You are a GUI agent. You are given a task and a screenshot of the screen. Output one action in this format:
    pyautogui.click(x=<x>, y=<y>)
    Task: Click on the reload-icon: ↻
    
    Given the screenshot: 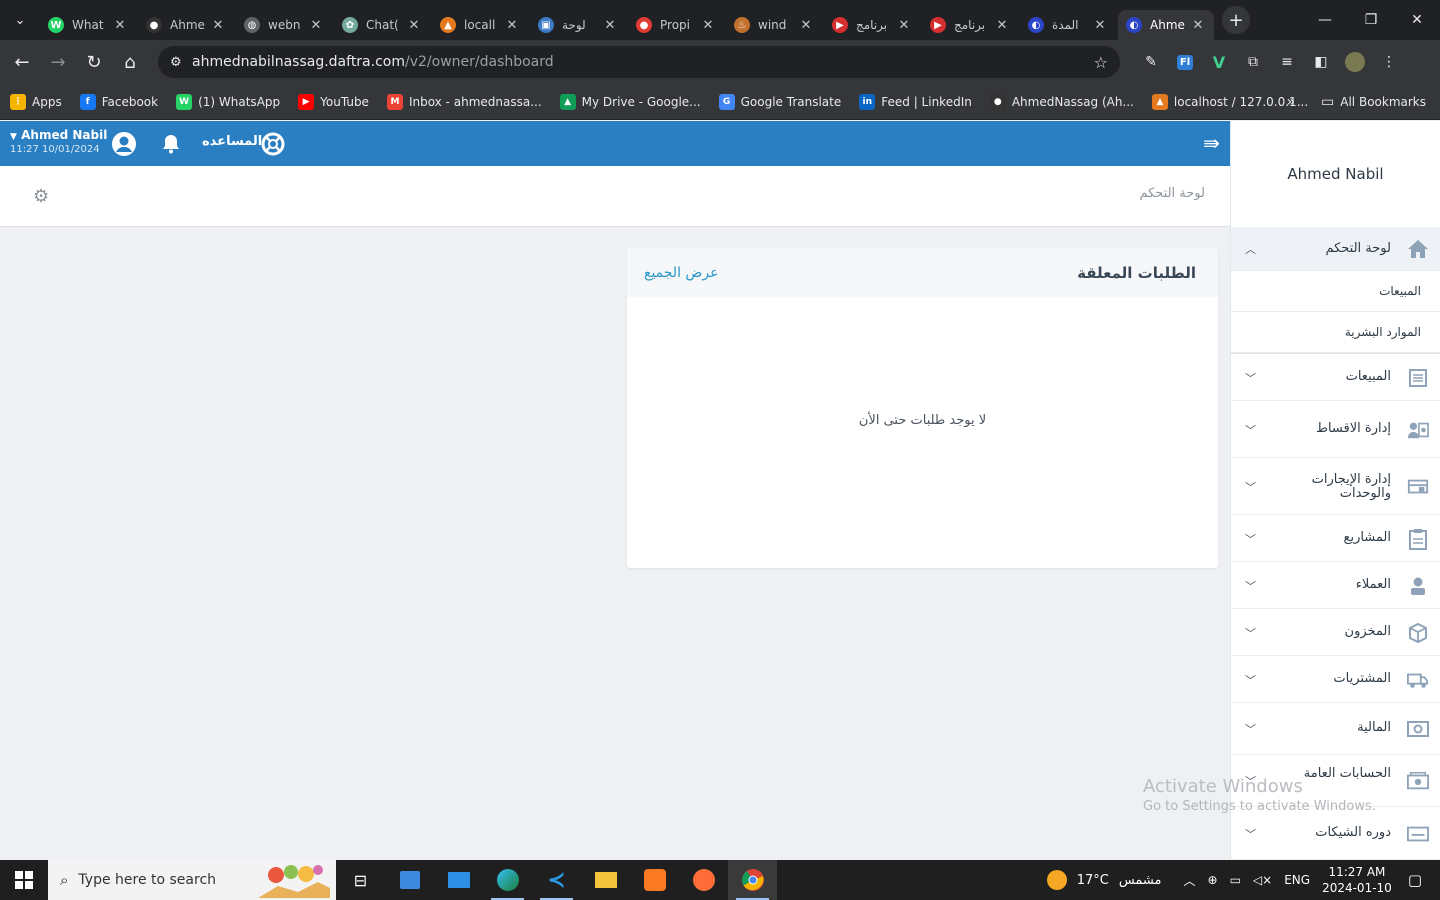 What is the action you would take?
    pyautogui.click(x=94, y=62)
    